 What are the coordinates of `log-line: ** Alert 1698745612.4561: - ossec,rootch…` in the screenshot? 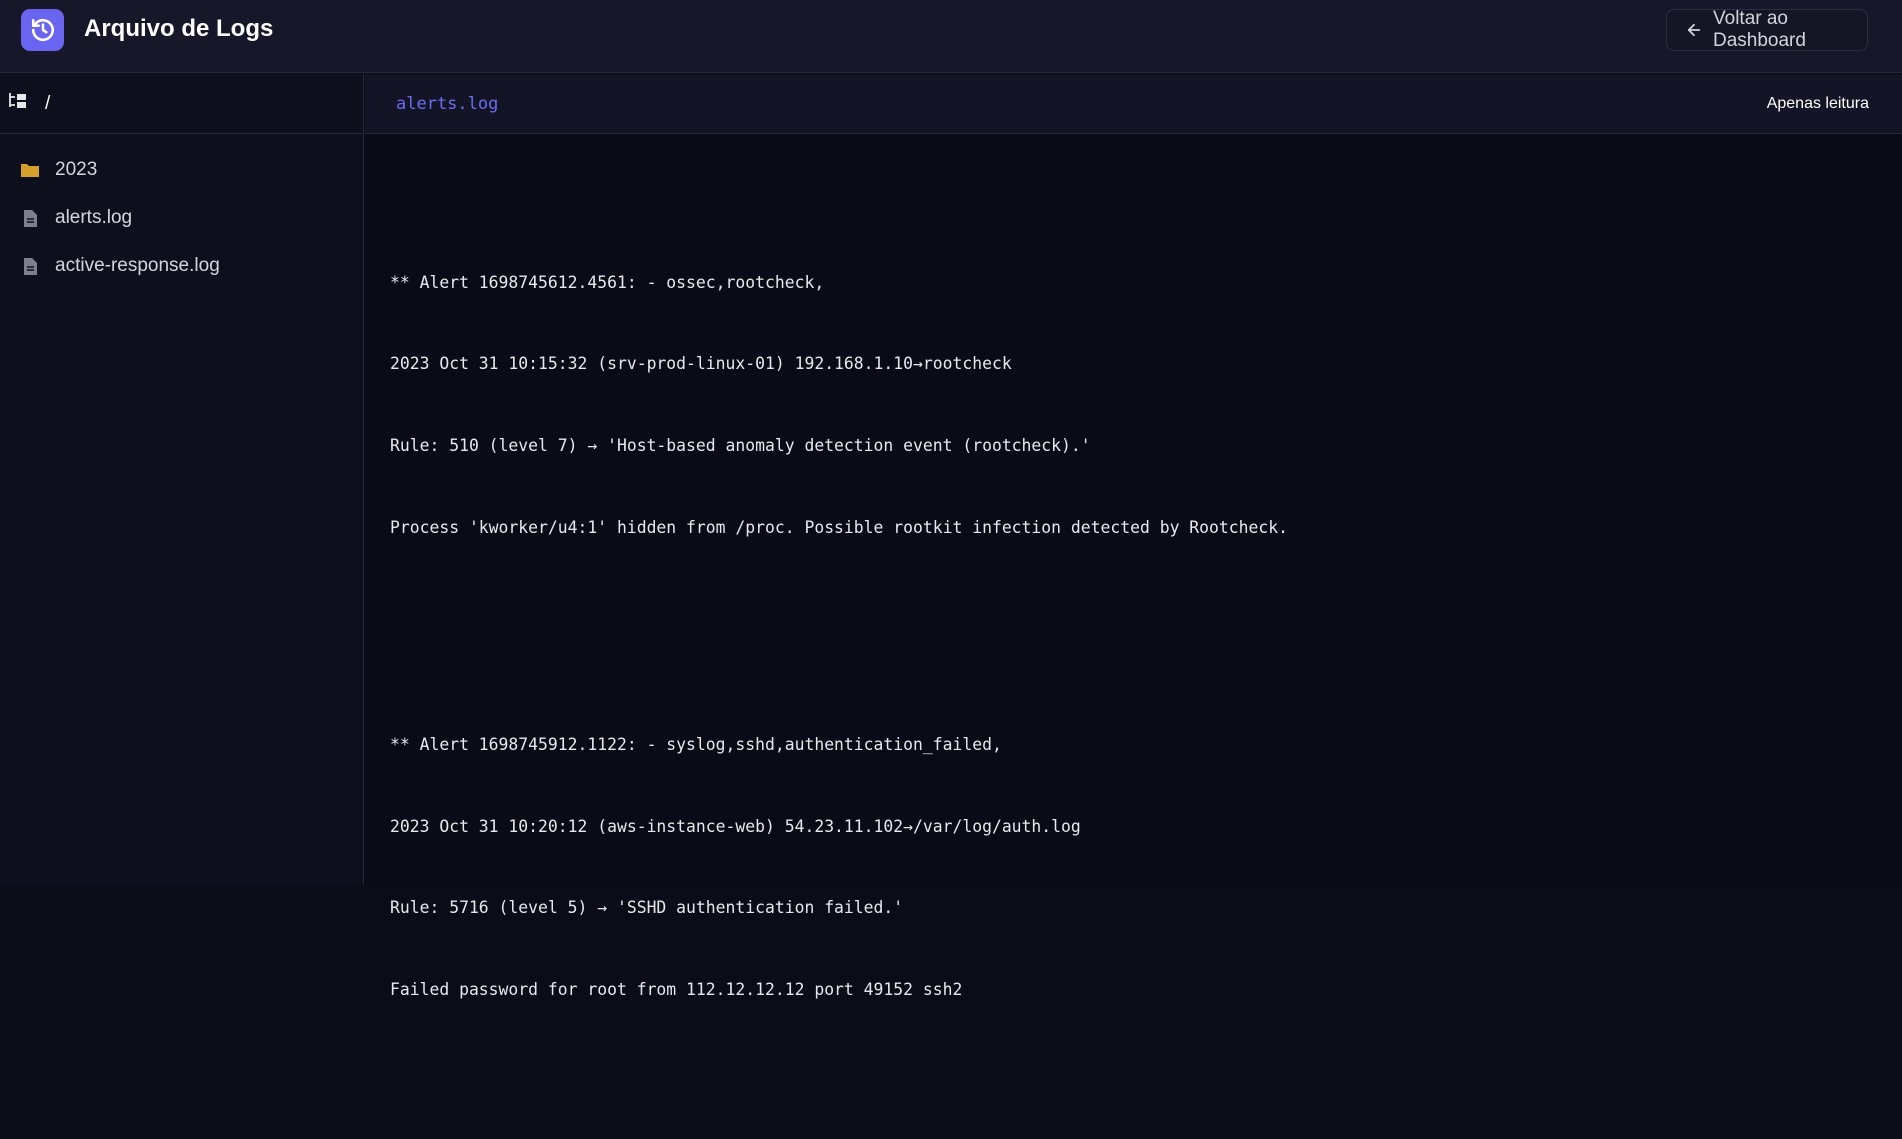 It's located at (607, 282).